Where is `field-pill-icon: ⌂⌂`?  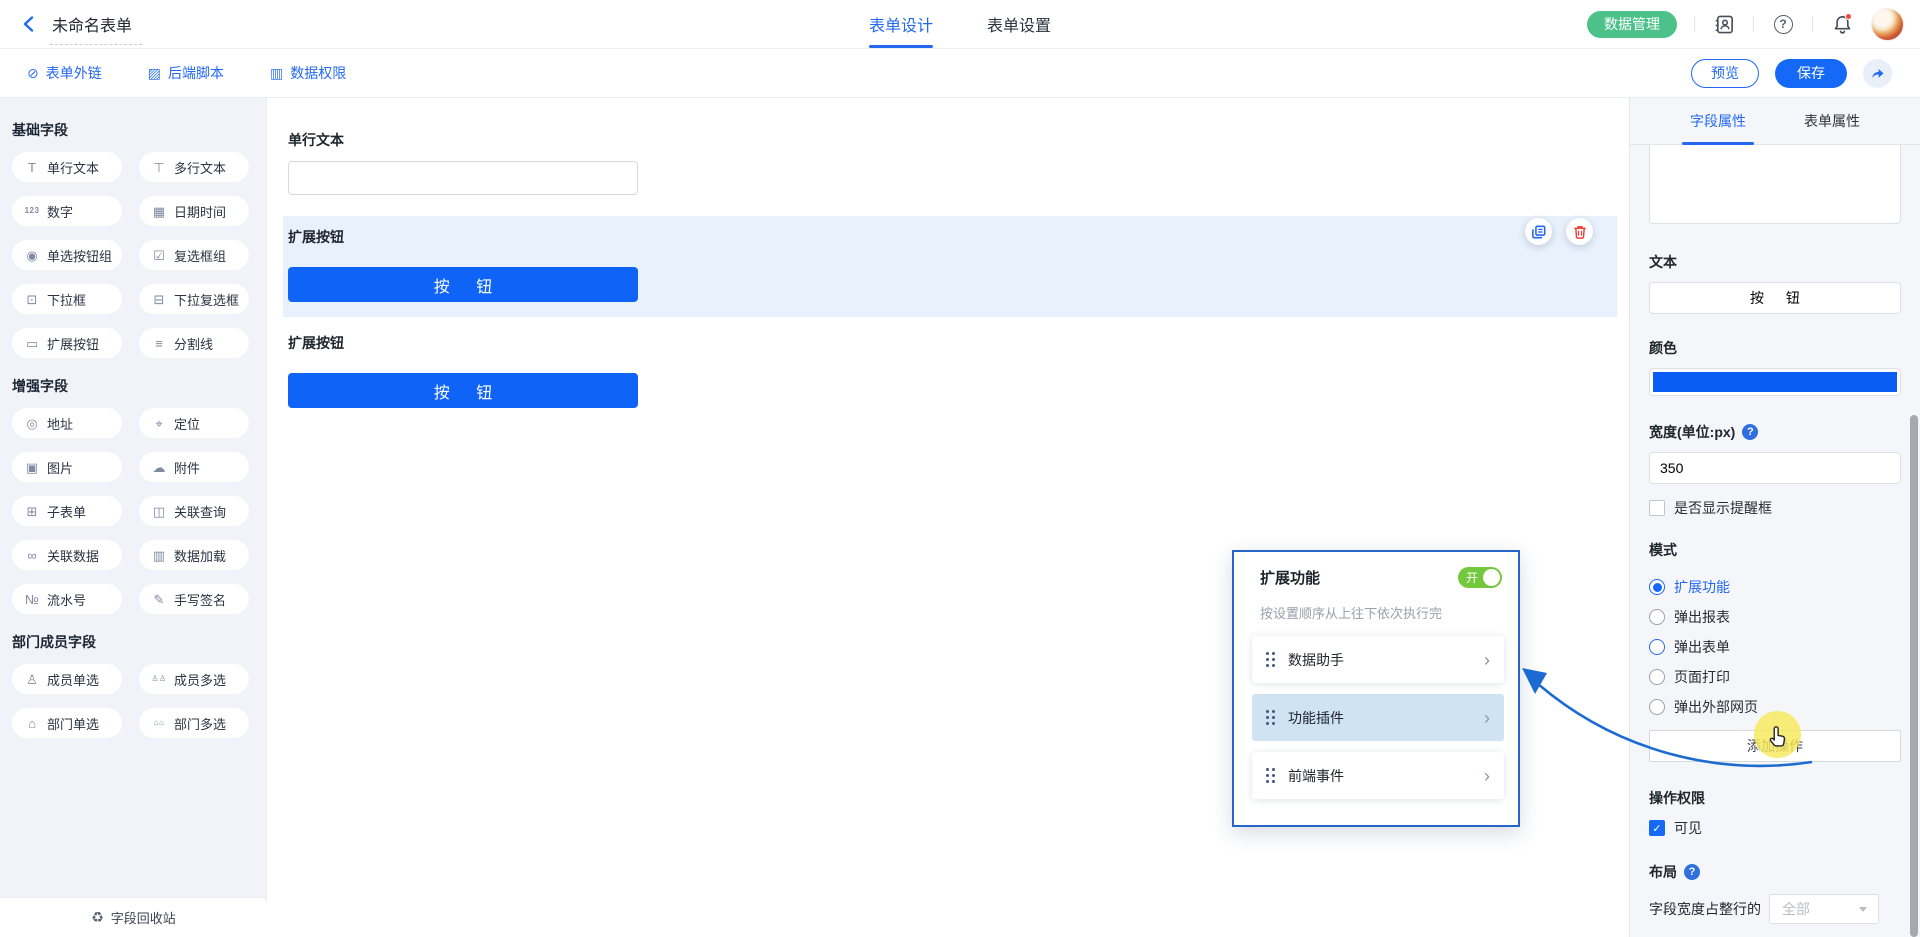
field-pill-icon: ⌂⌂ is located at coordinates (159, 722).